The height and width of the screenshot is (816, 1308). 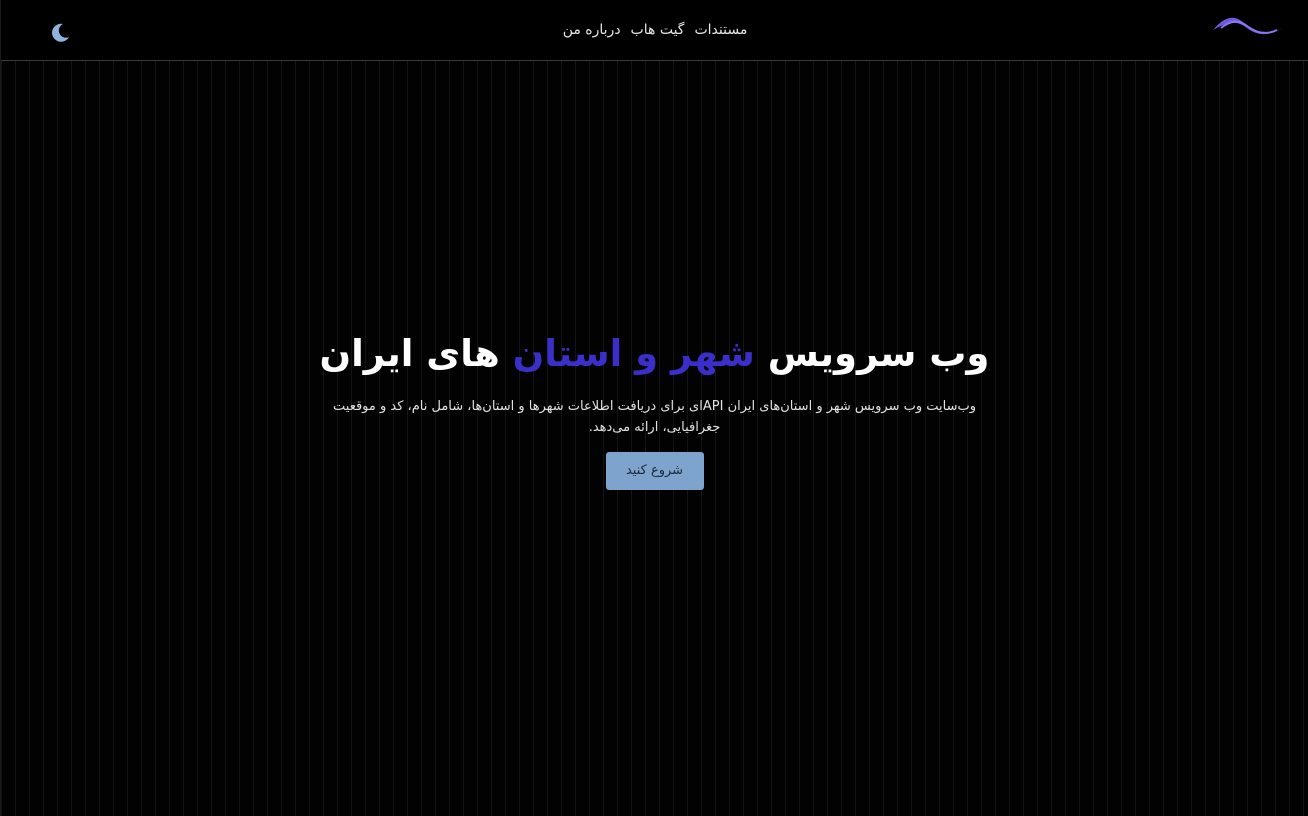 What do you see at coordinates (658, 30) in the screenshot?
I see `nav-link-github: گیت هاب` at bounding box center [658, 30].